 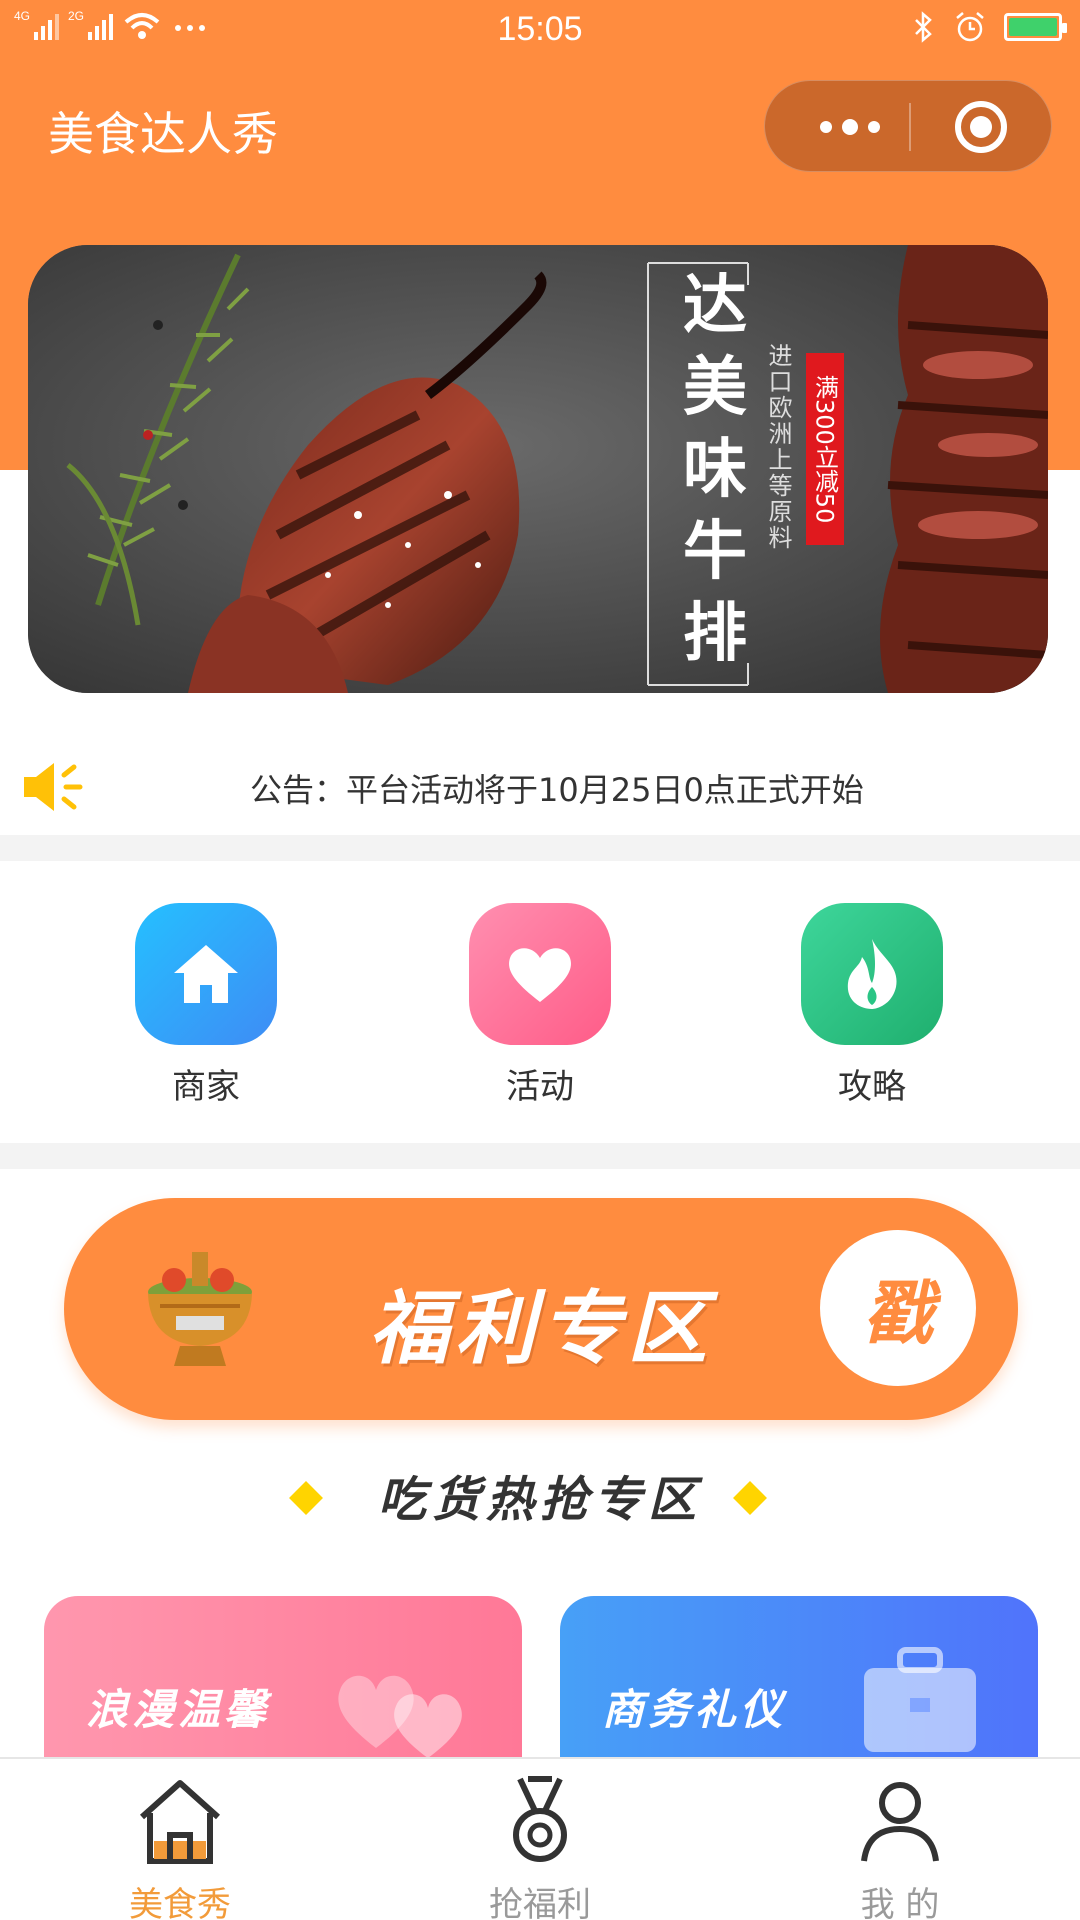 I want to click on briefcase-icon, so click(x=920, y=1699).